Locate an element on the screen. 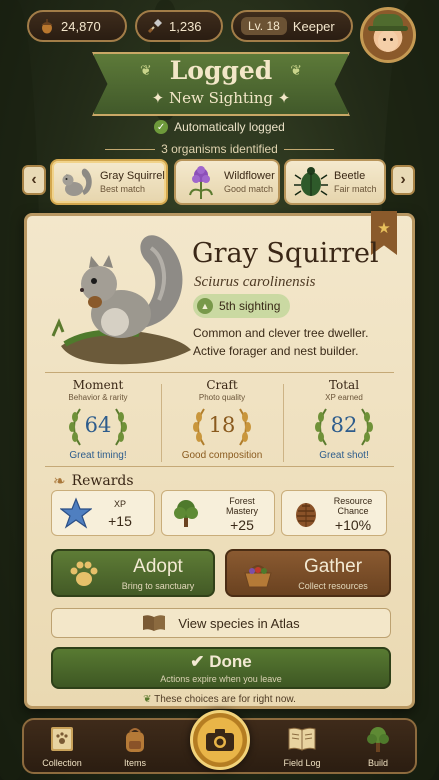 This screenshot has height=780, width=439. pinecone-icon is located at coordinates (306, 515).